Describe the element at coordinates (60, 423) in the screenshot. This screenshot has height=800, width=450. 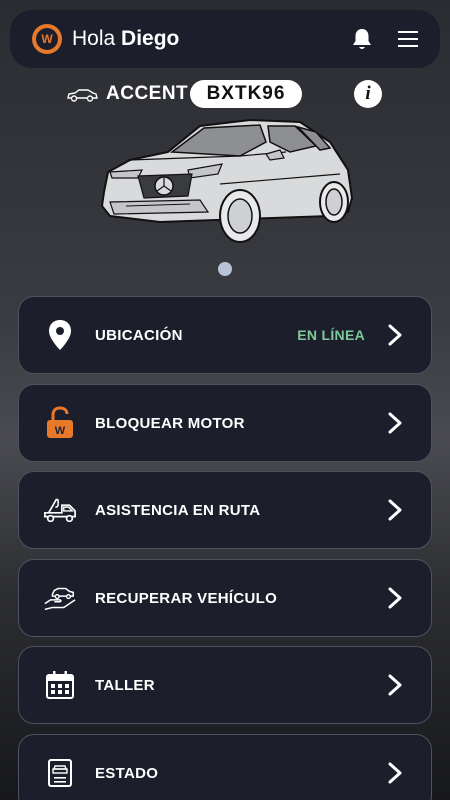
I see `unlock-icon: W` at that location.